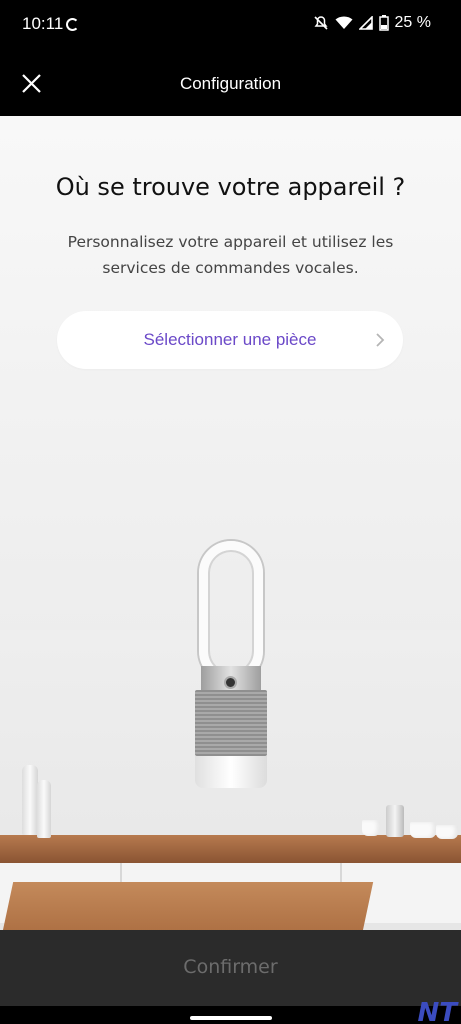 This screenshot has width=461, height=1024. I want to click on device-filter-body, so click(231, 723).